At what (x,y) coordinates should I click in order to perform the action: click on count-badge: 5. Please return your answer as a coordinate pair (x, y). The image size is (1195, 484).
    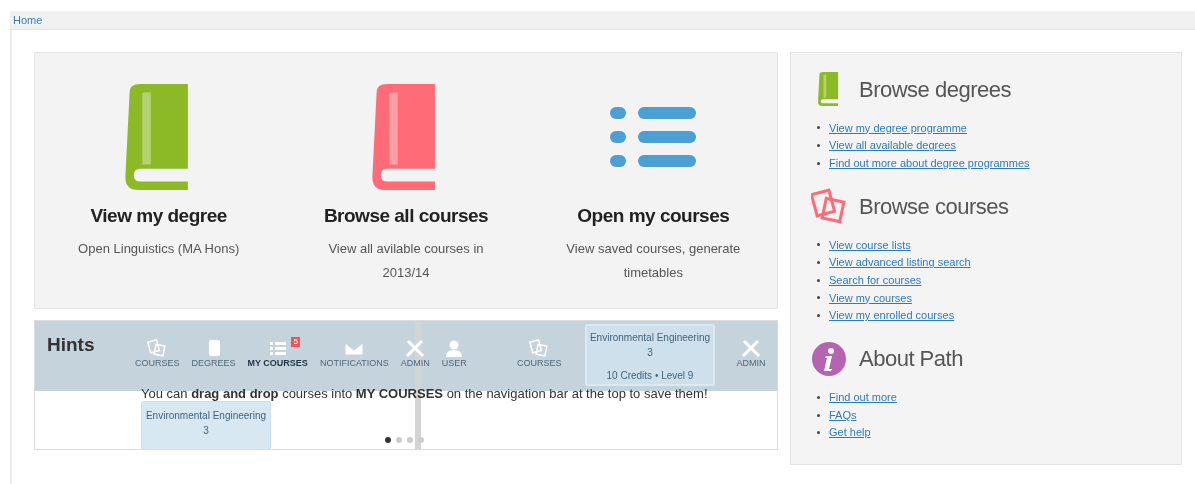
    Looking at the image, I should click on (295, 342).